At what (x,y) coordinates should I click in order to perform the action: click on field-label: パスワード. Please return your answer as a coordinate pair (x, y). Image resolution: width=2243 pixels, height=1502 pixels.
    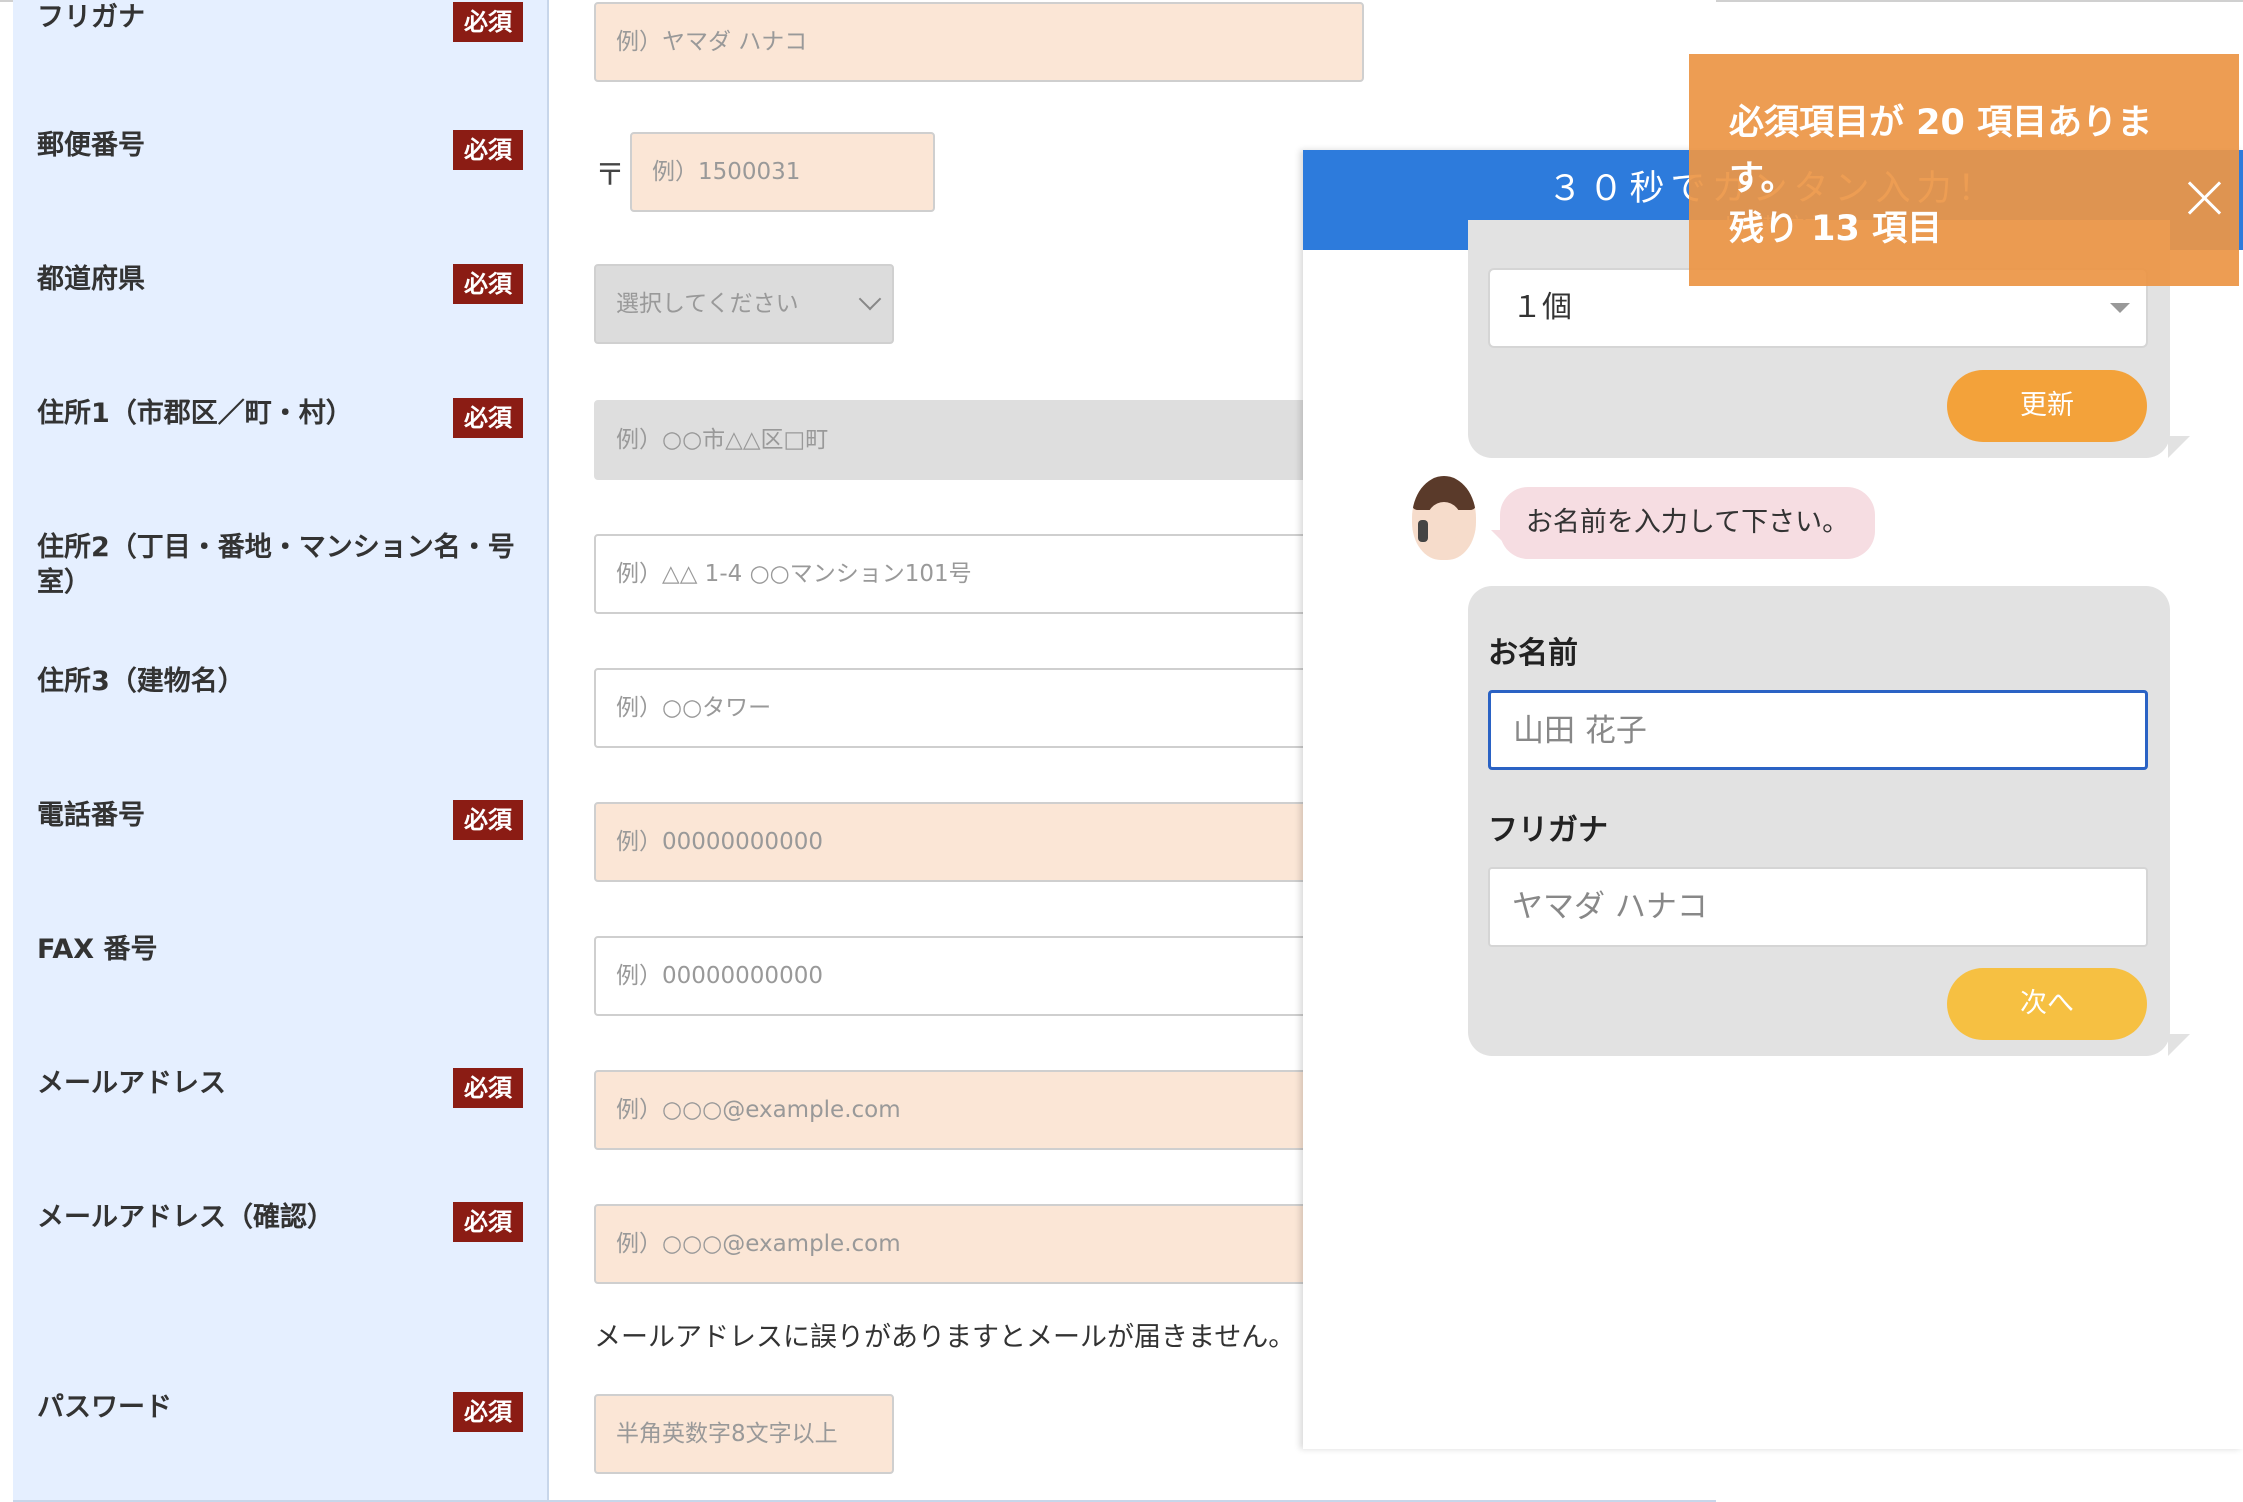
    Looking at the image, I should click on (104, 1407).